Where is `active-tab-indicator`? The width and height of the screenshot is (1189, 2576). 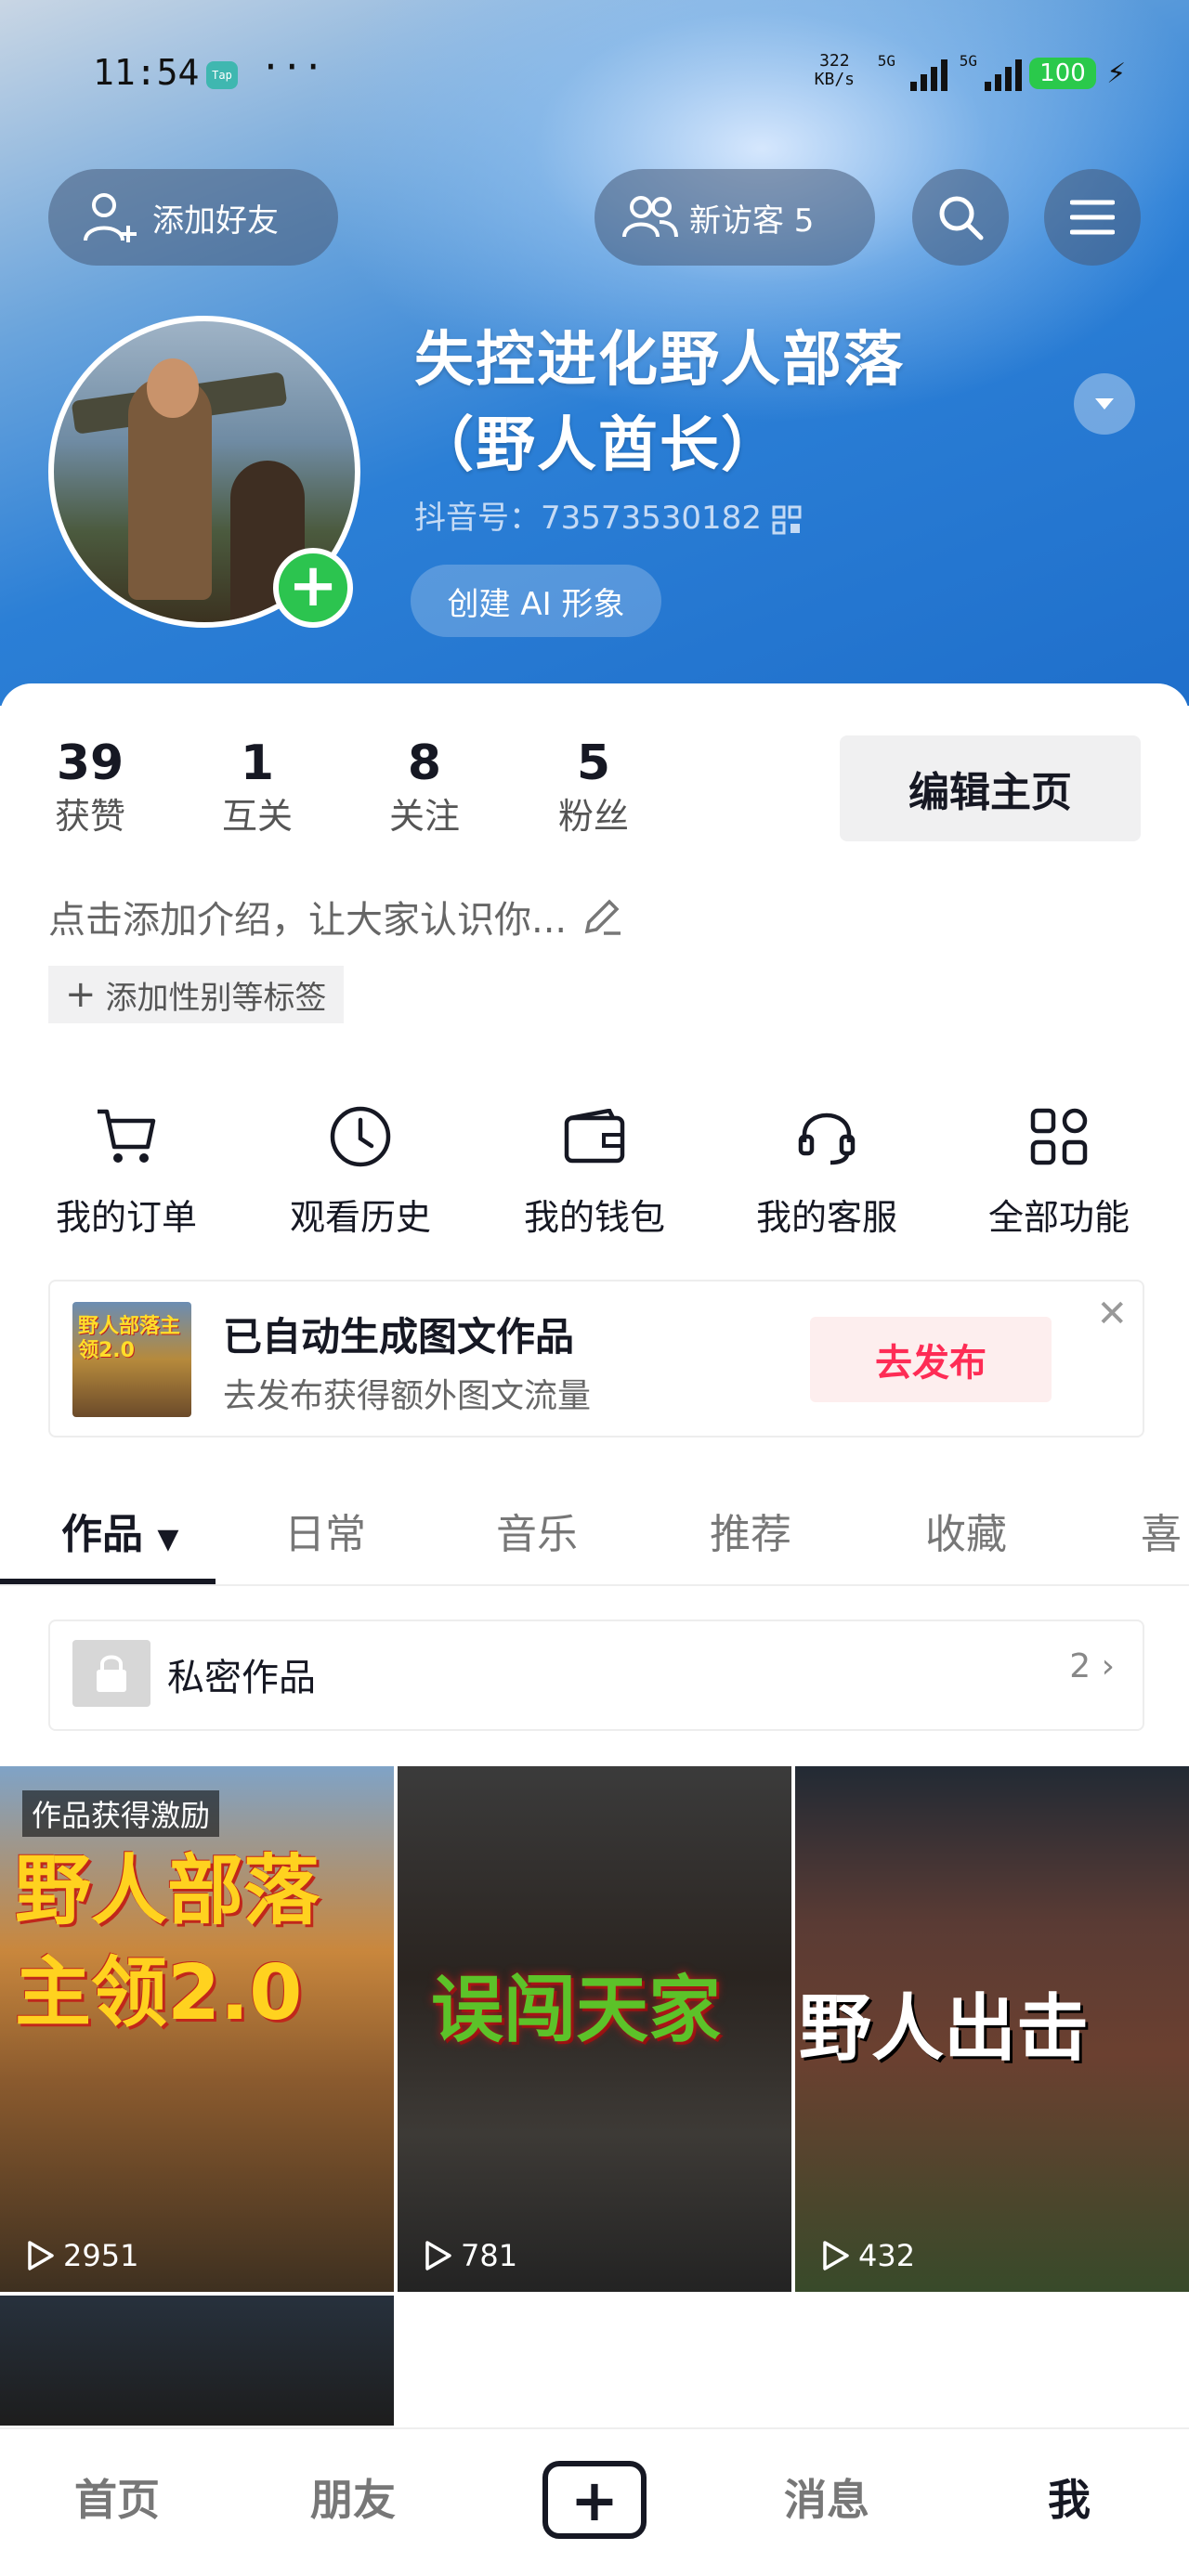
active-tab-indicator is located at coordinates (108, 1581).